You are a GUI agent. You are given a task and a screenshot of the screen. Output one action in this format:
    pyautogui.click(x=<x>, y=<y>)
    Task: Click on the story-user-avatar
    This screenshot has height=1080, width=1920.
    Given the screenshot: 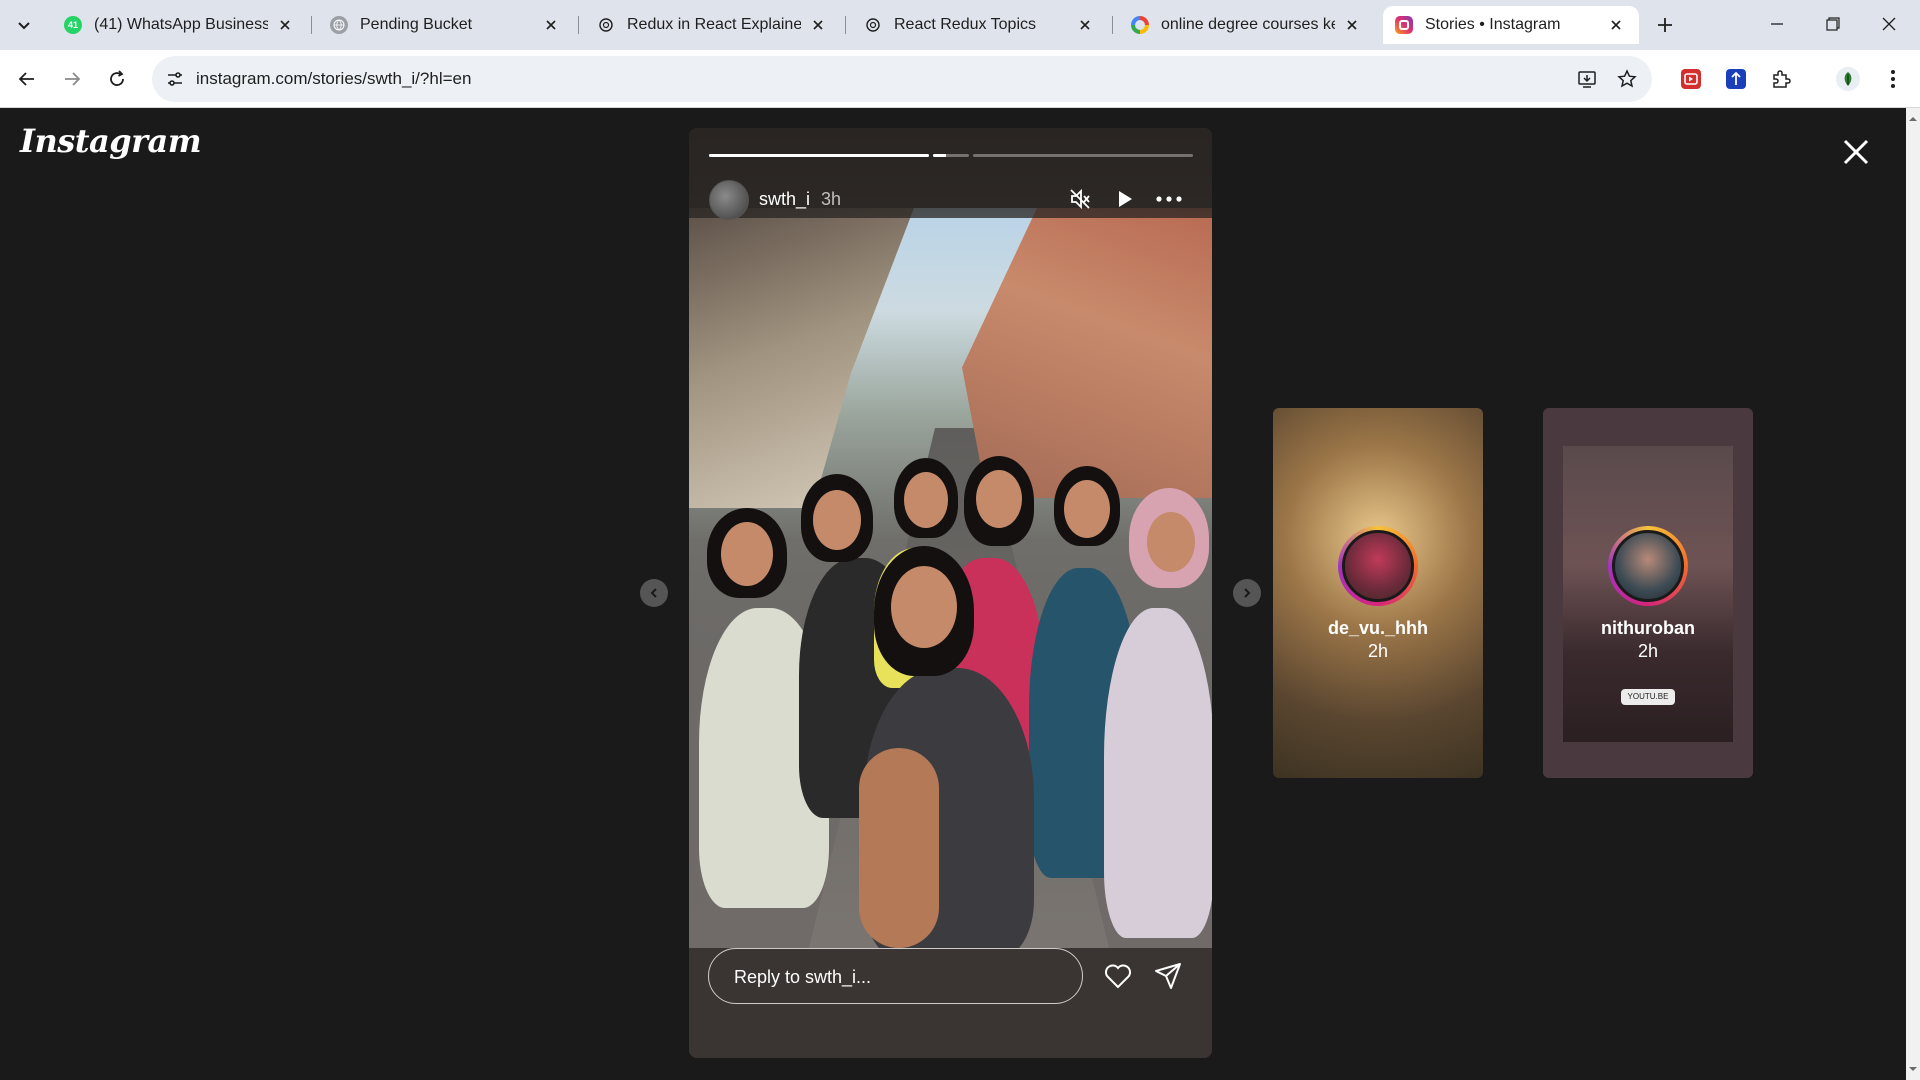 What is the action you would take?
    pyautogui.click(x=729, y=200)
    